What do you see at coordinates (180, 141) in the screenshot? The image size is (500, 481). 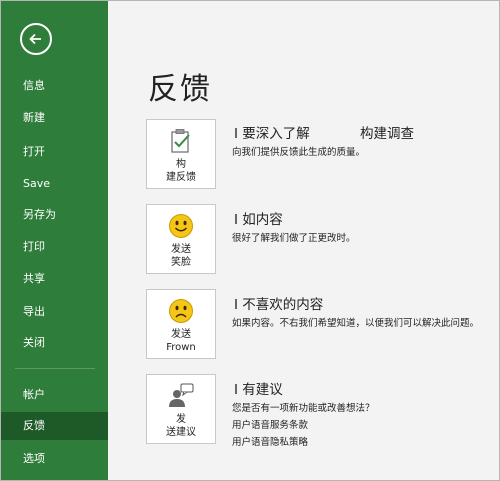 I see `clipboard-check-icon` at bounding box center [180, 141].